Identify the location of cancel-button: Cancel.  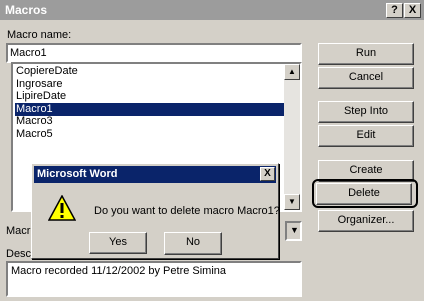
(366, 78).